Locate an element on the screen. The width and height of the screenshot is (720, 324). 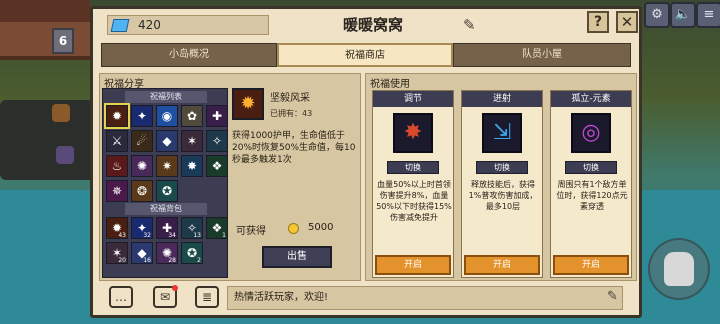
blessing-bag-title: 祝福背包 is located at coordinates (166, 209).